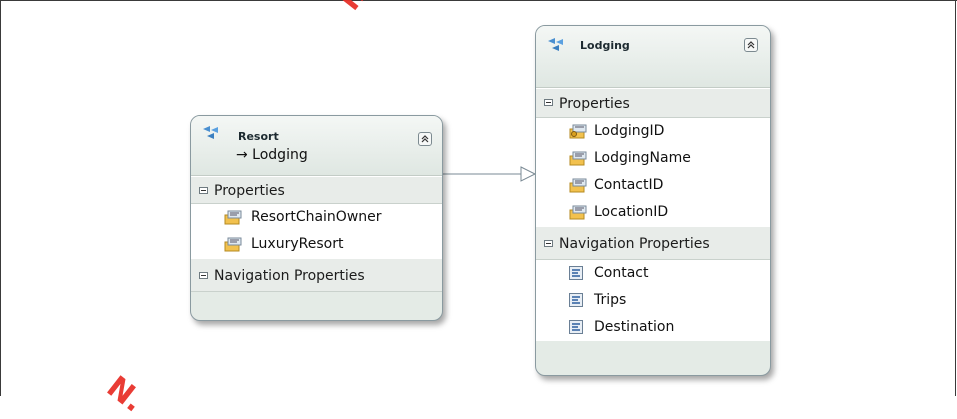 The image size is (957, 419). What do you see at coordinates (610, 300) in the screenshot?
I see `navigation-name: Trips` at bounding box center [610, 300].